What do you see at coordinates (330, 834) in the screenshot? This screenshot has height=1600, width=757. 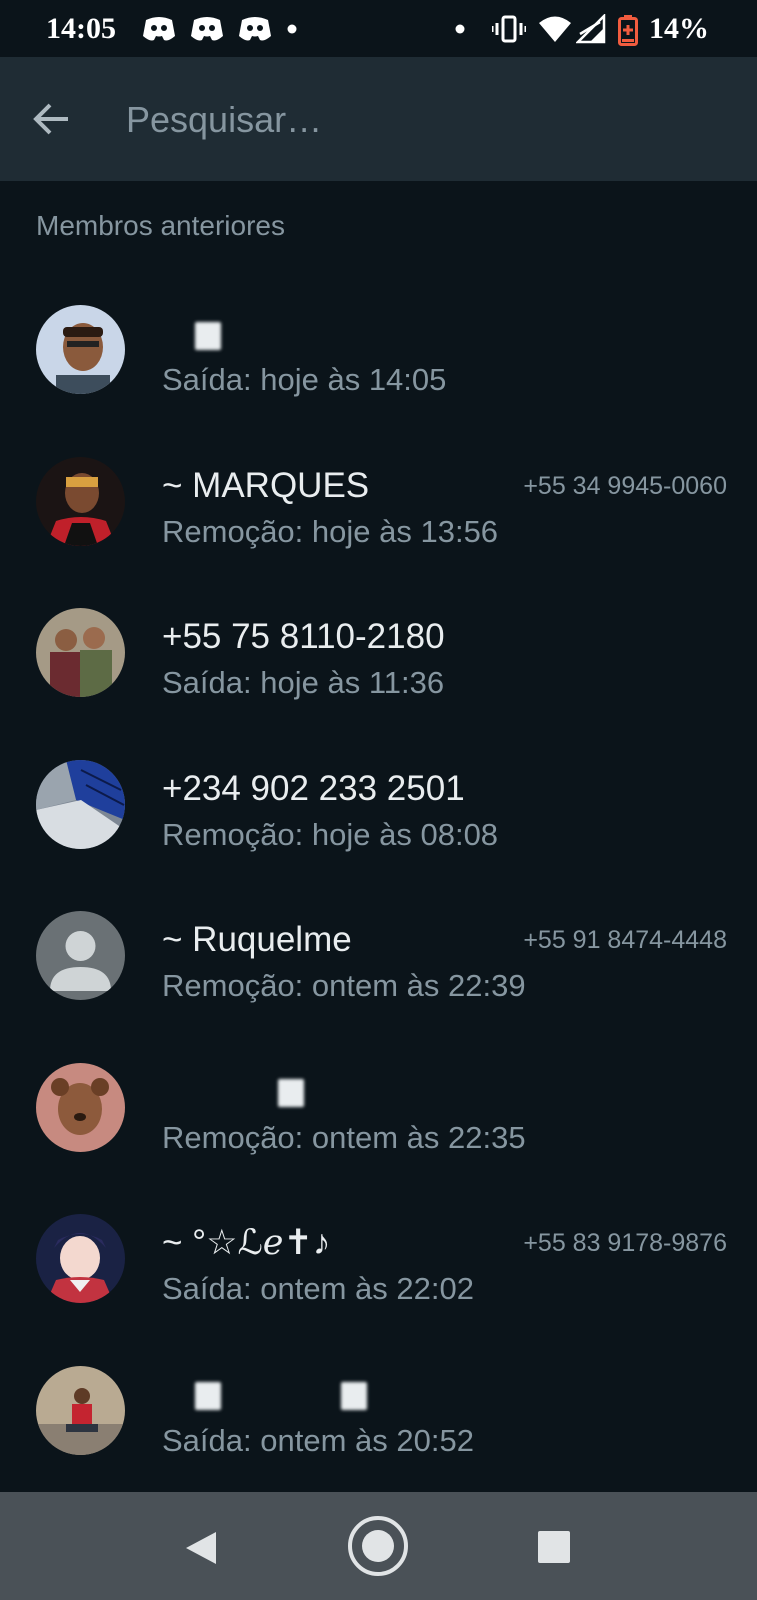 I see `member-status: Remoção: hoje às 08:08` at bounding box center [330, 834].